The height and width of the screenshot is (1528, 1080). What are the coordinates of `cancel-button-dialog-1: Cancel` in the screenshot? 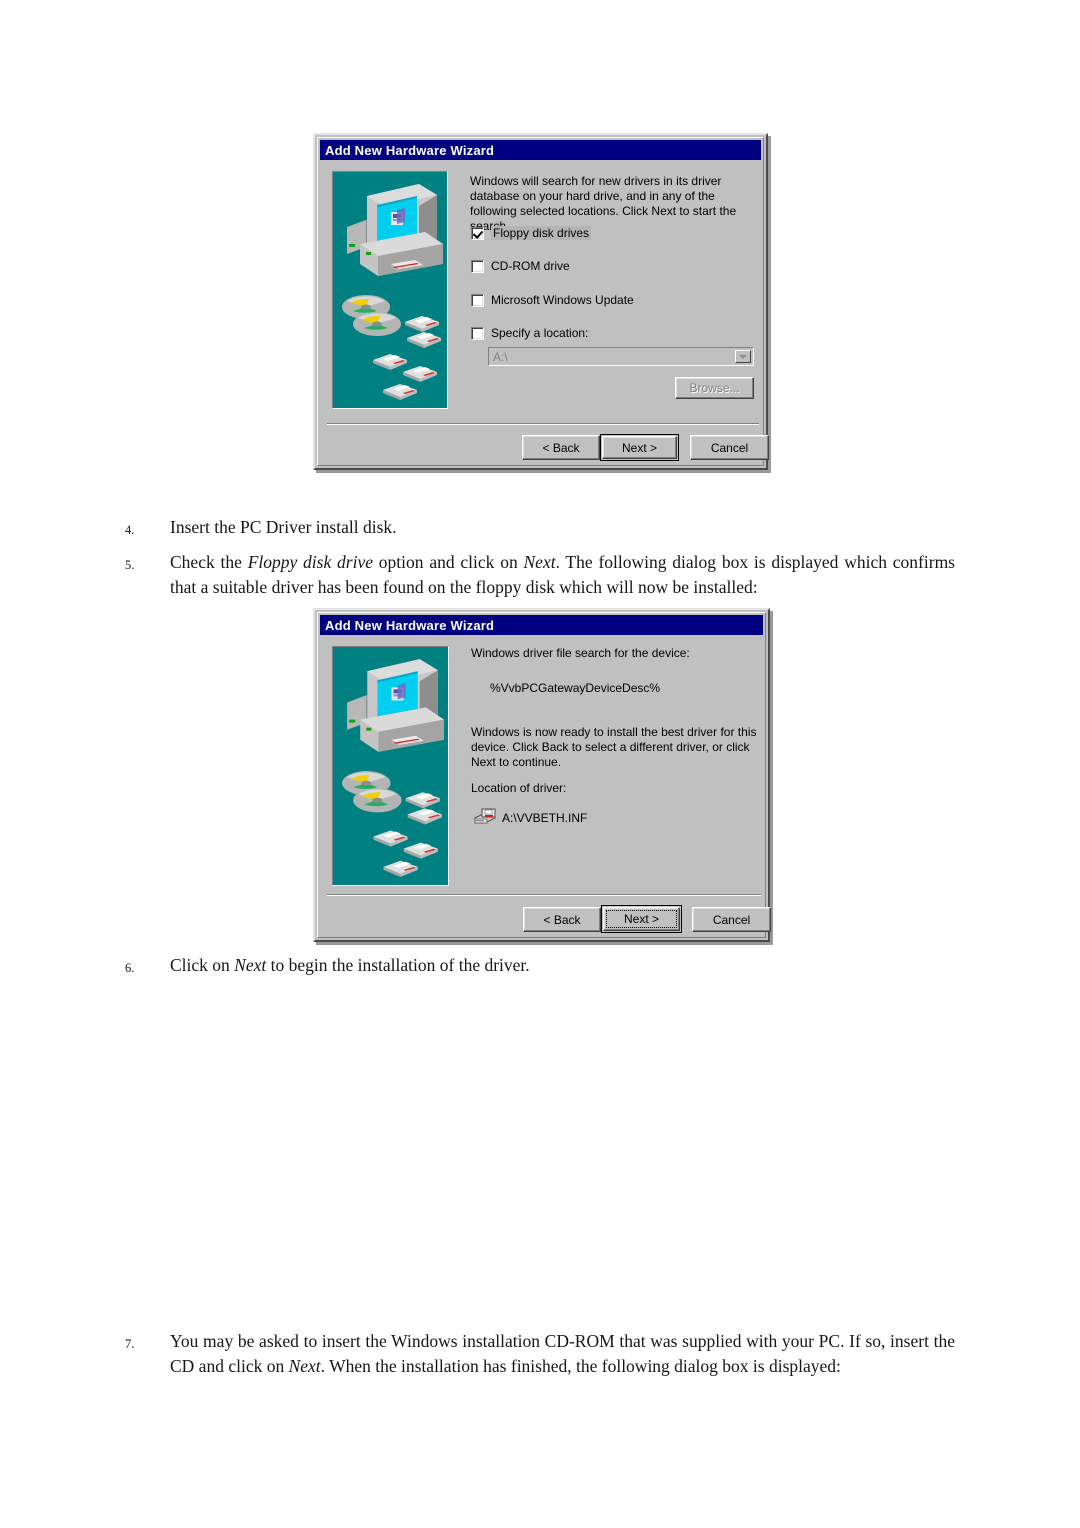 It's located at (729, 447).